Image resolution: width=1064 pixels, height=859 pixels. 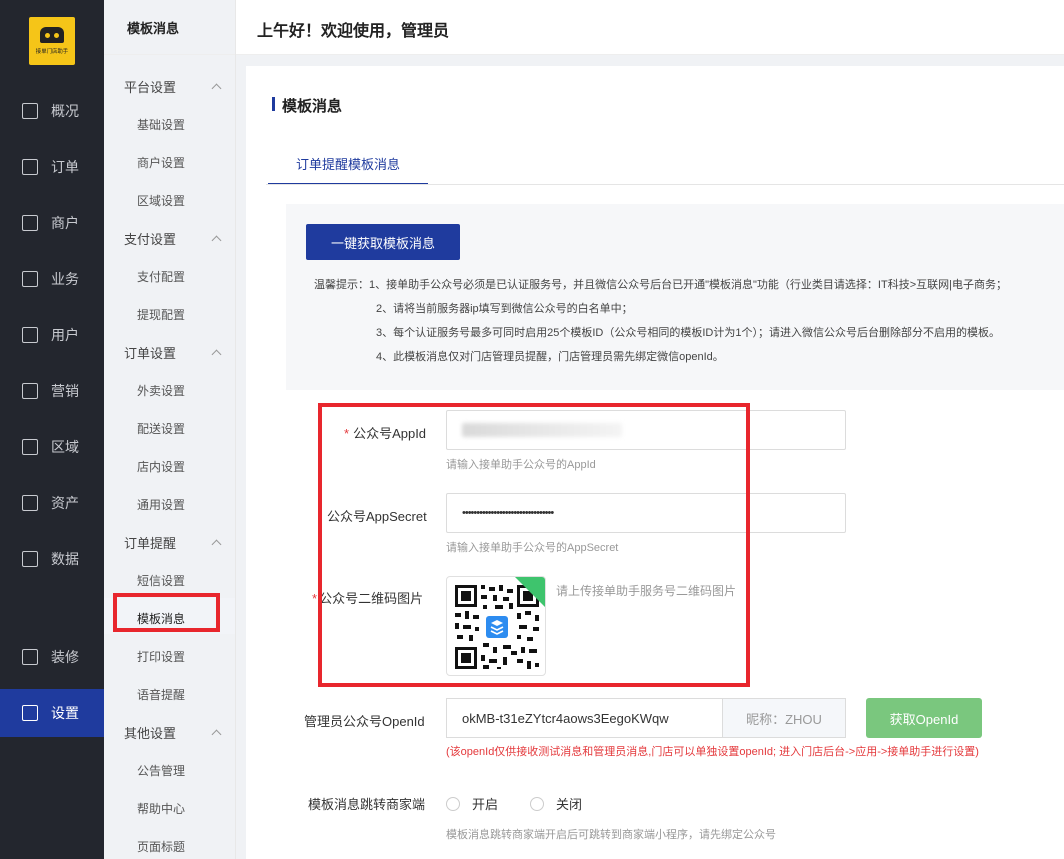 I want to click on wallet-icon, so click(x=30, y=503).